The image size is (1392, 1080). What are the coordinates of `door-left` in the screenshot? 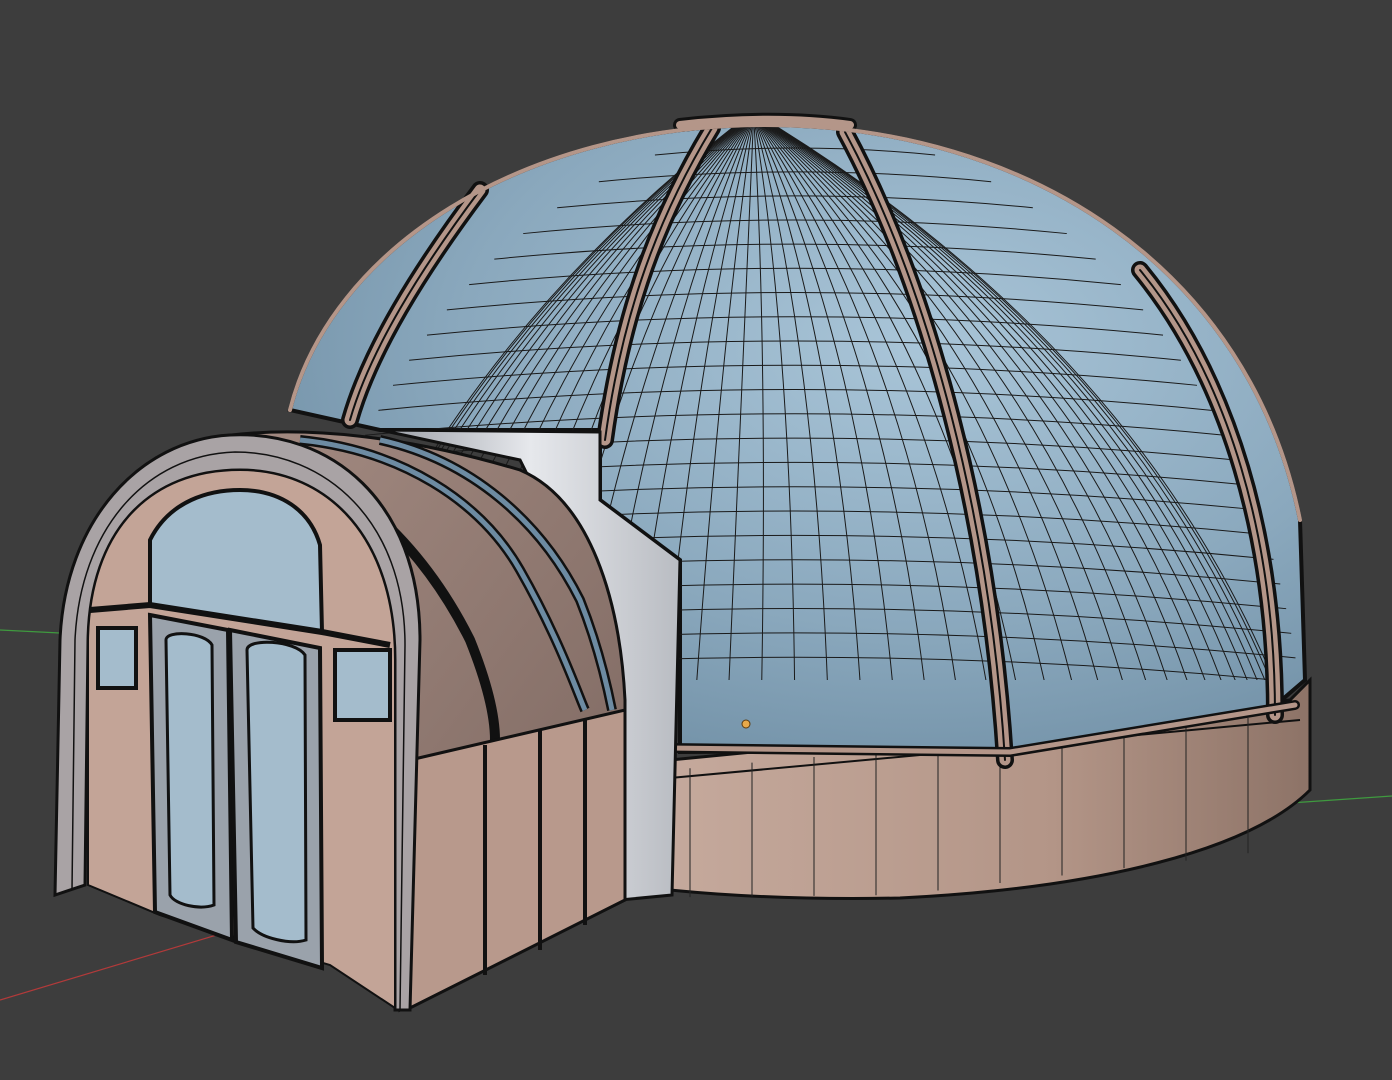 It's located at (191, 777).